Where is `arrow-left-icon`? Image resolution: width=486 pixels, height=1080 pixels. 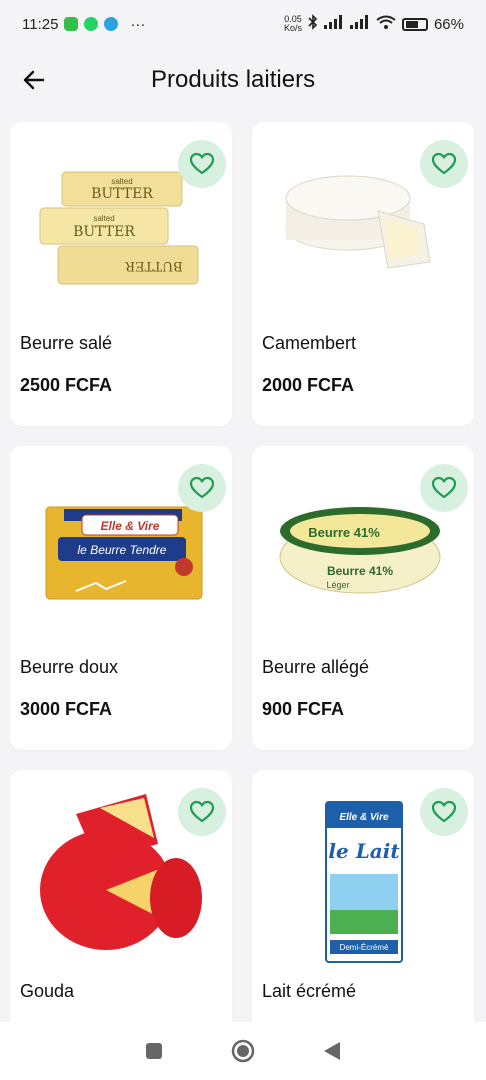 arrow-left-icon is located at coordinates (34, 80).